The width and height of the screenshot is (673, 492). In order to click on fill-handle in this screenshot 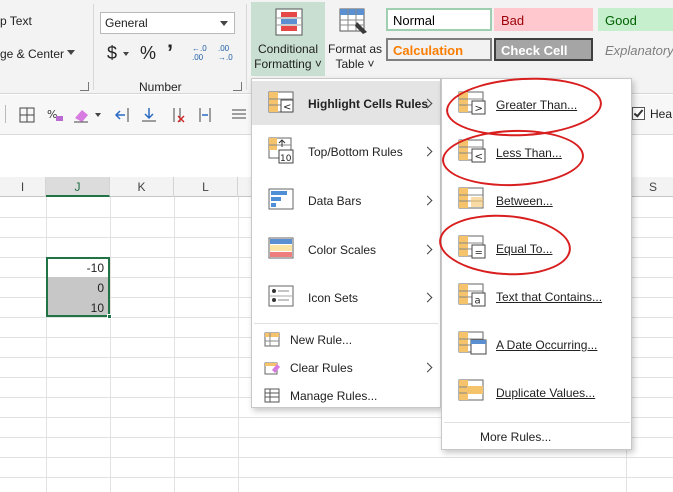, I will do `click(109, 316)`.